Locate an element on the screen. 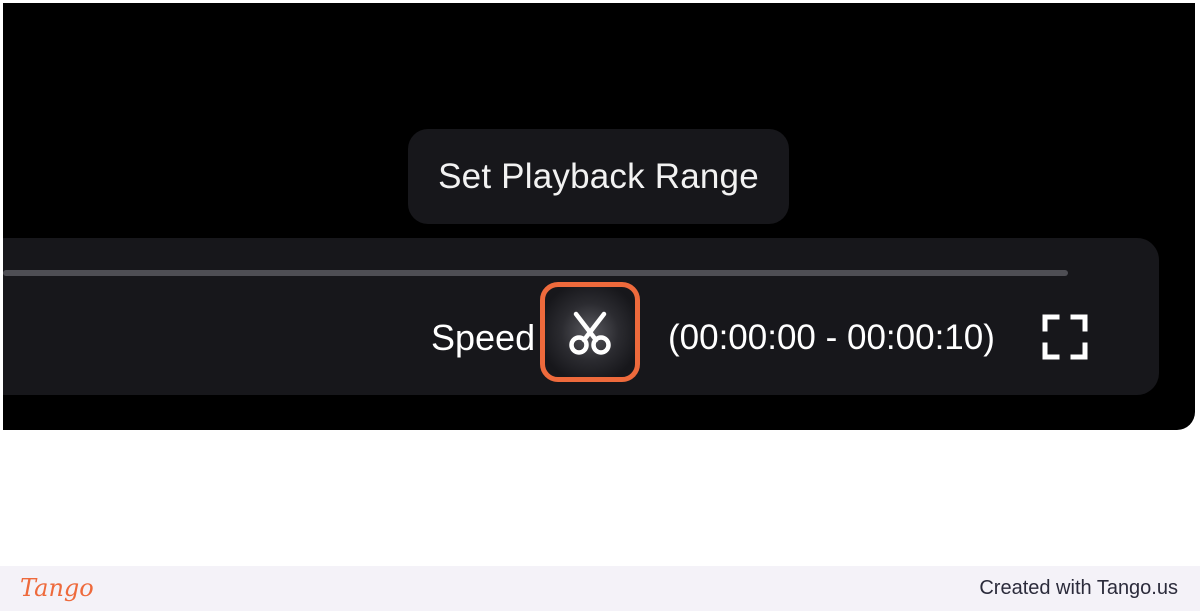 This screenshot has height=611, width=1200. fullscreen-icon is located at coordinates (1065, 337).